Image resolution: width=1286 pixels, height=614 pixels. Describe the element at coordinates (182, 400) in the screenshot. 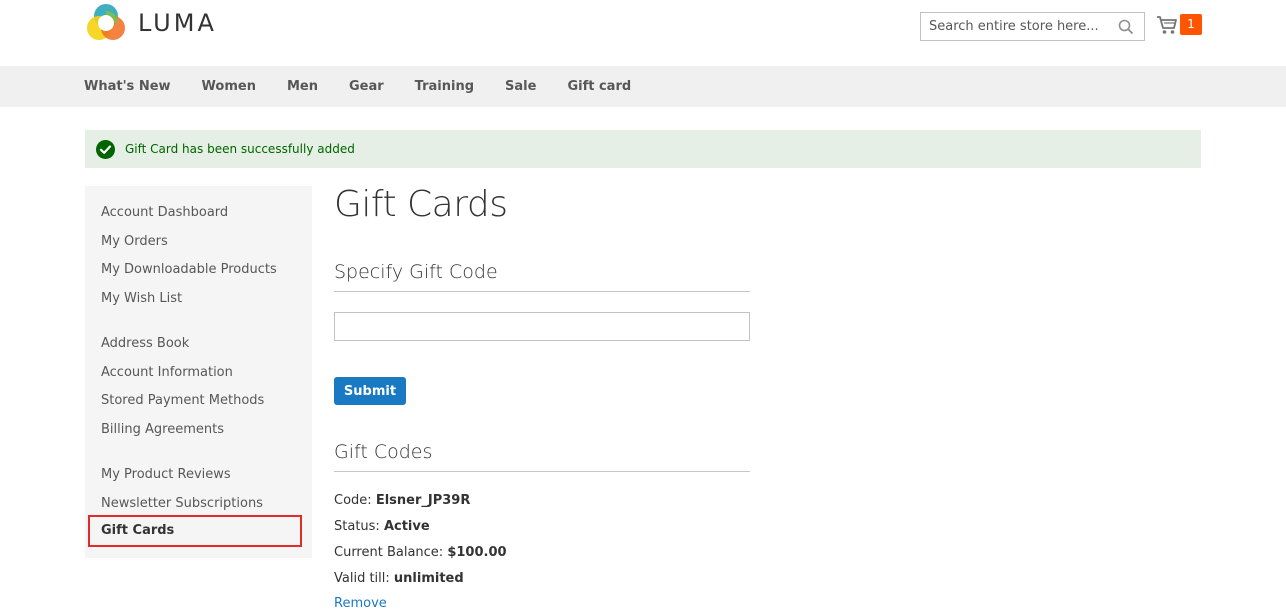

I see `sidebar-item-stored-payment-methods: Stored Payment Methods` at that location.